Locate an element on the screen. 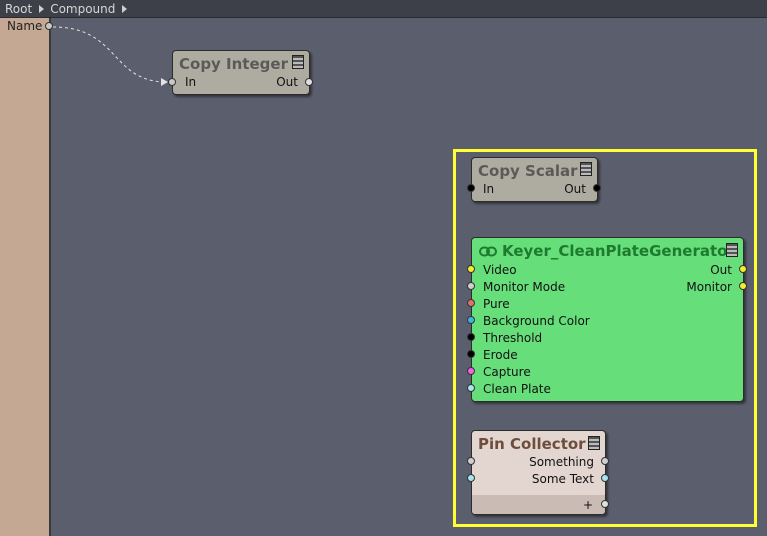 This screenshot has width=767, height=536. port-label-erode: Erode is located at coordinates (500, 355).